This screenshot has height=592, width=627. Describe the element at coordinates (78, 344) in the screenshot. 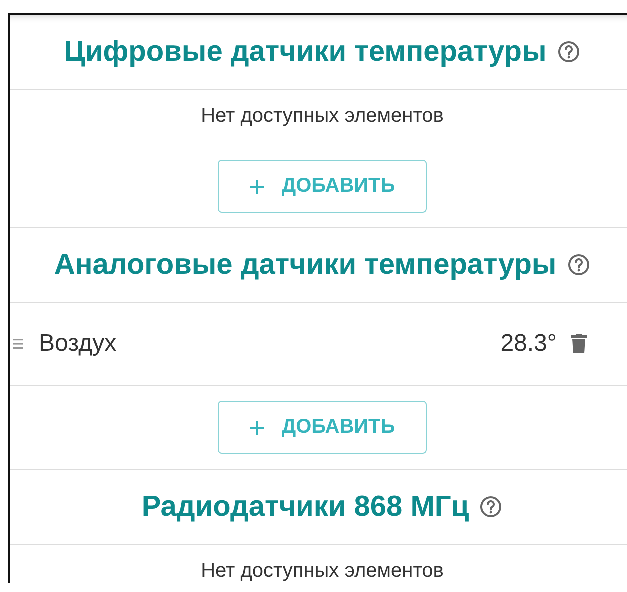

I see `sensor-name: Воздух` at that location.